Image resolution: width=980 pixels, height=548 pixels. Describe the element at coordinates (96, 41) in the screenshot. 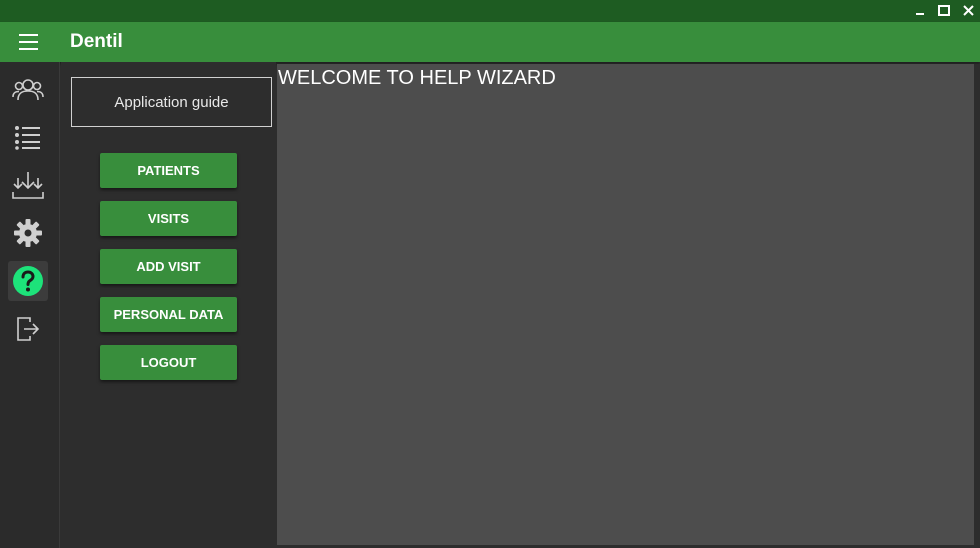

I see `app-title: Dentil` at that location.